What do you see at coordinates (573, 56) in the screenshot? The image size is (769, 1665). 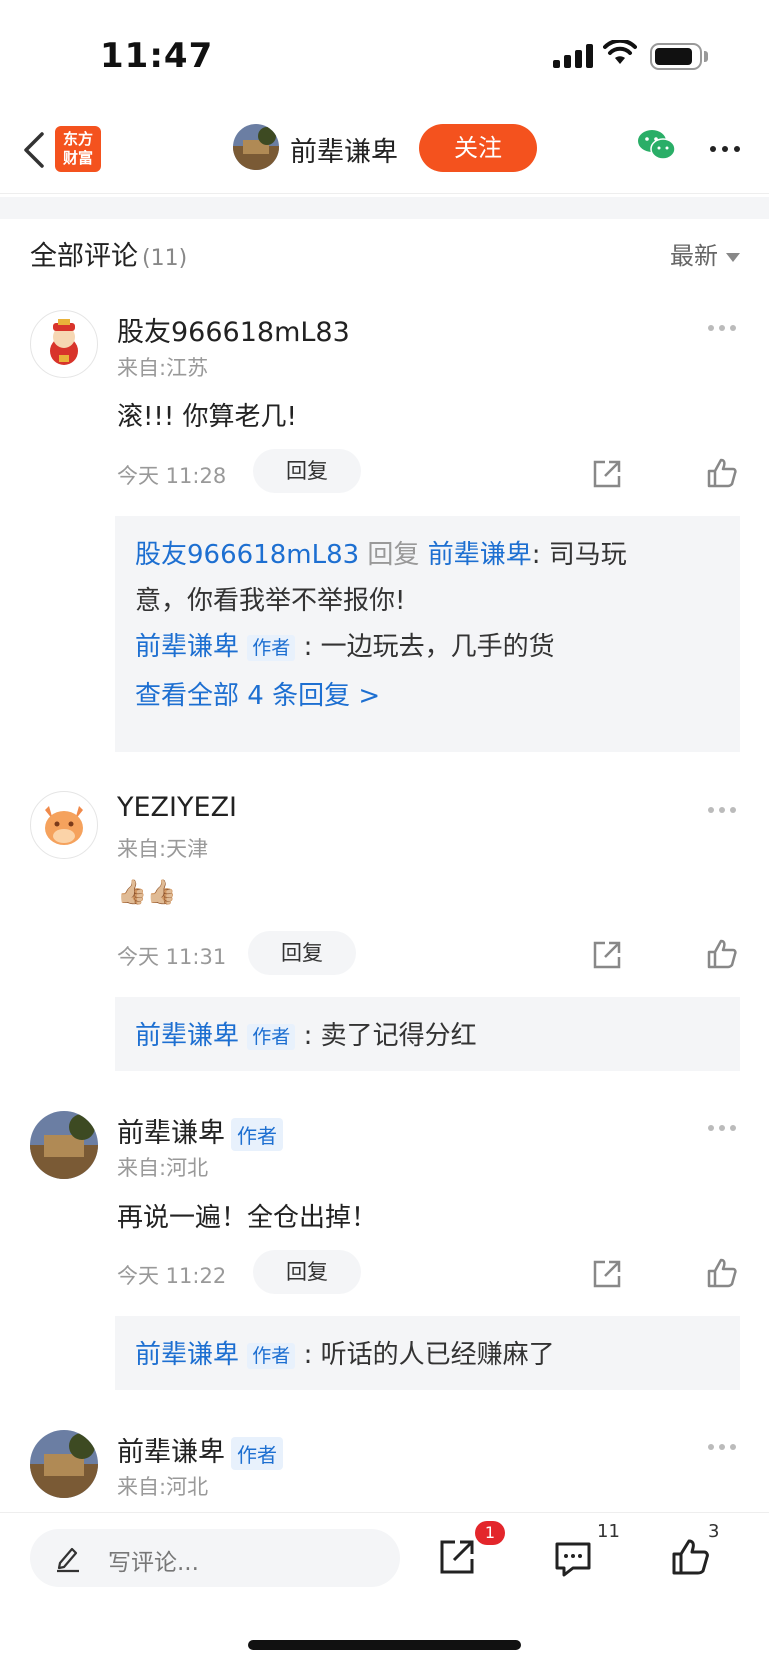 I see `signal-icon` at bounding box center [573, 56].